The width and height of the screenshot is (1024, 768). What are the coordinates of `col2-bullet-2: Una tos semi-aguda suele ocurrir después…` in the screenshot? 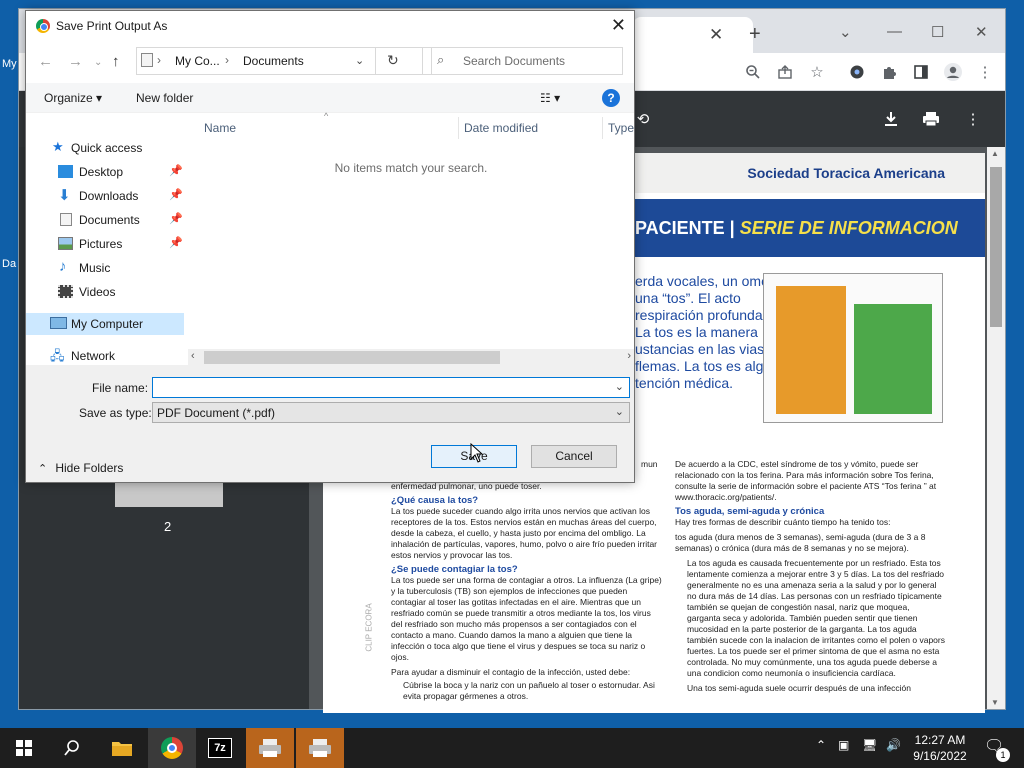 It's located at (799, 688).